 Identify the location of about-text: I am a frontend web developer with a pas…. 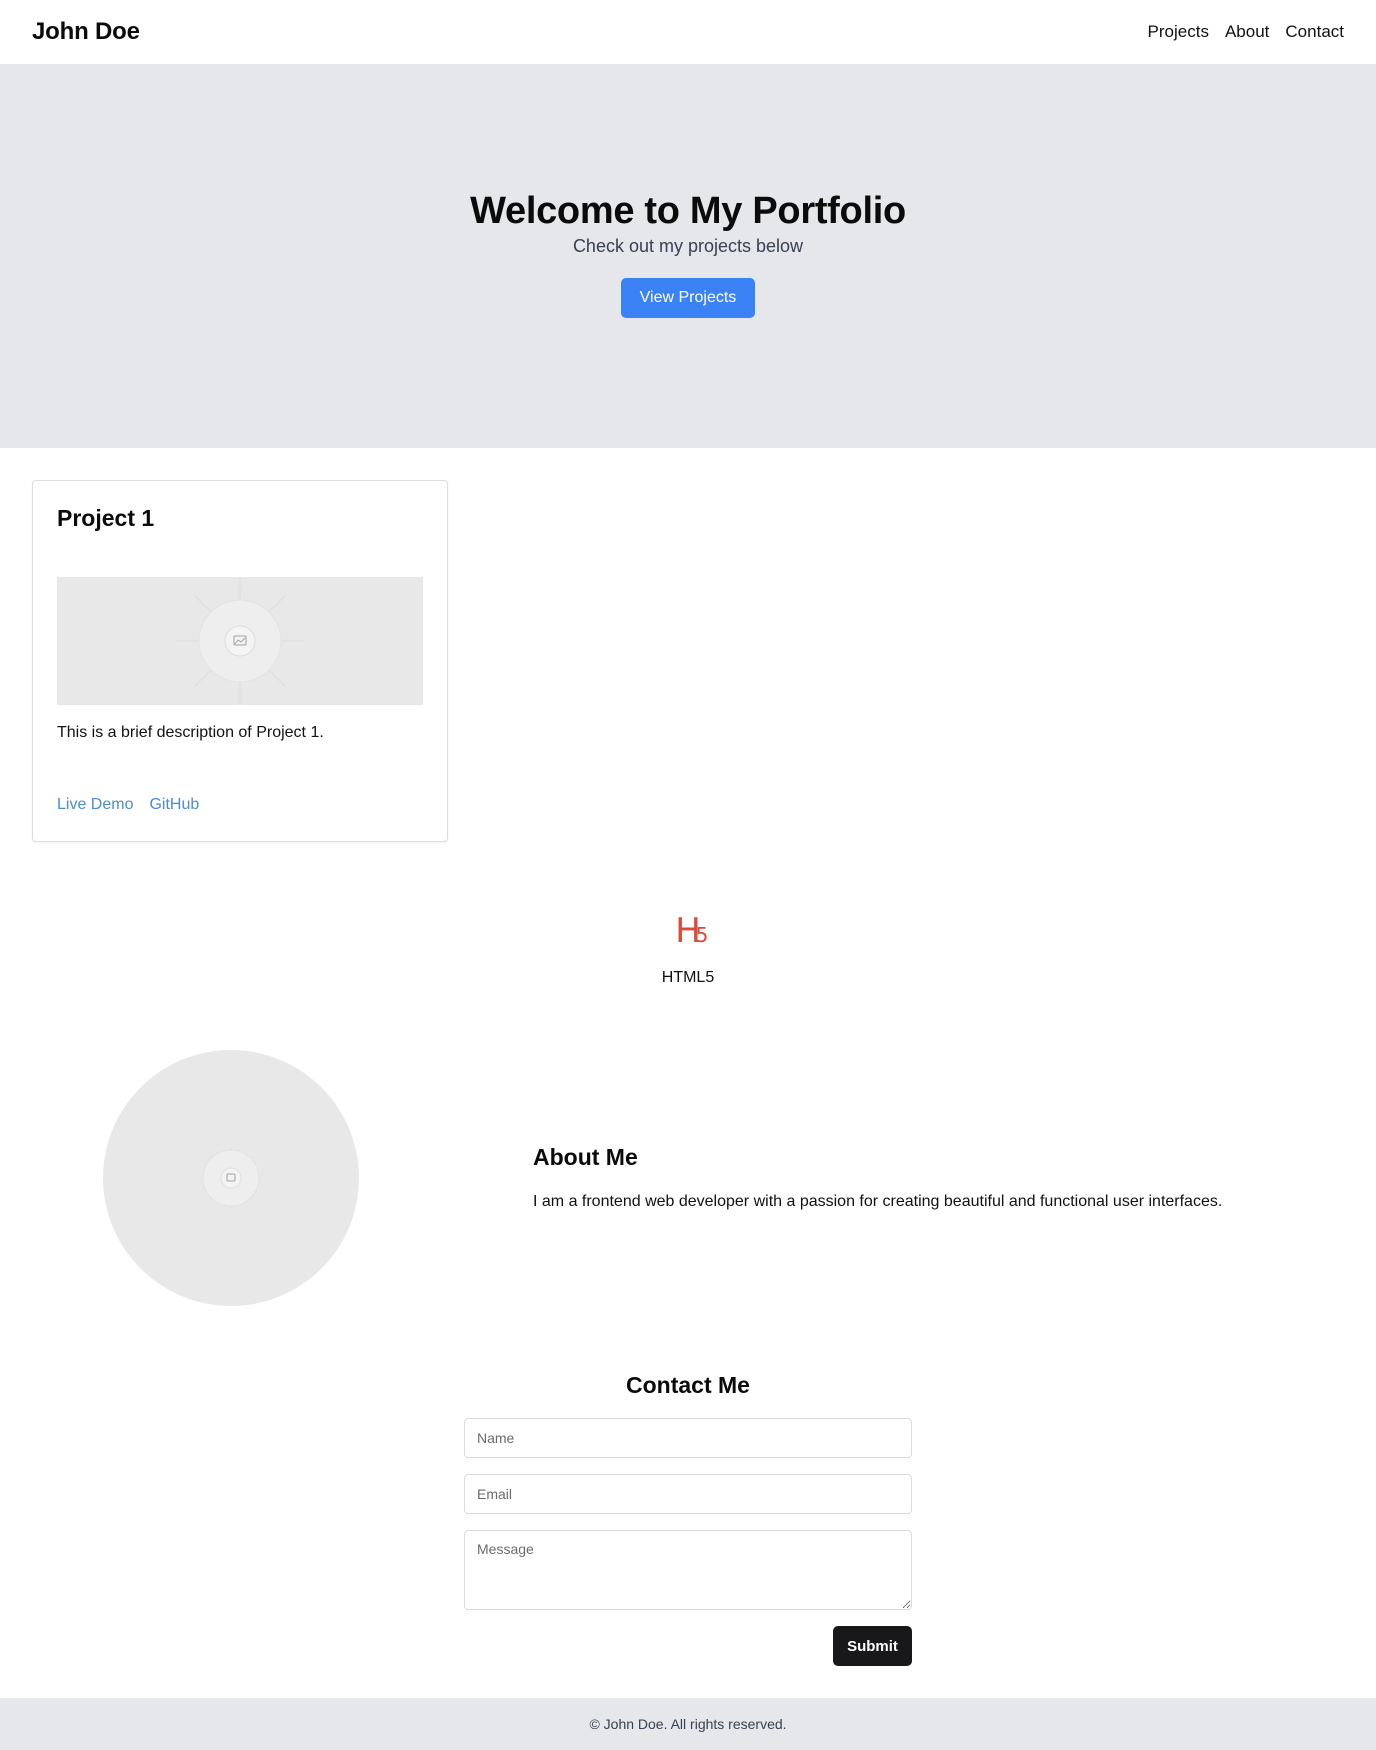
(878, 1201).